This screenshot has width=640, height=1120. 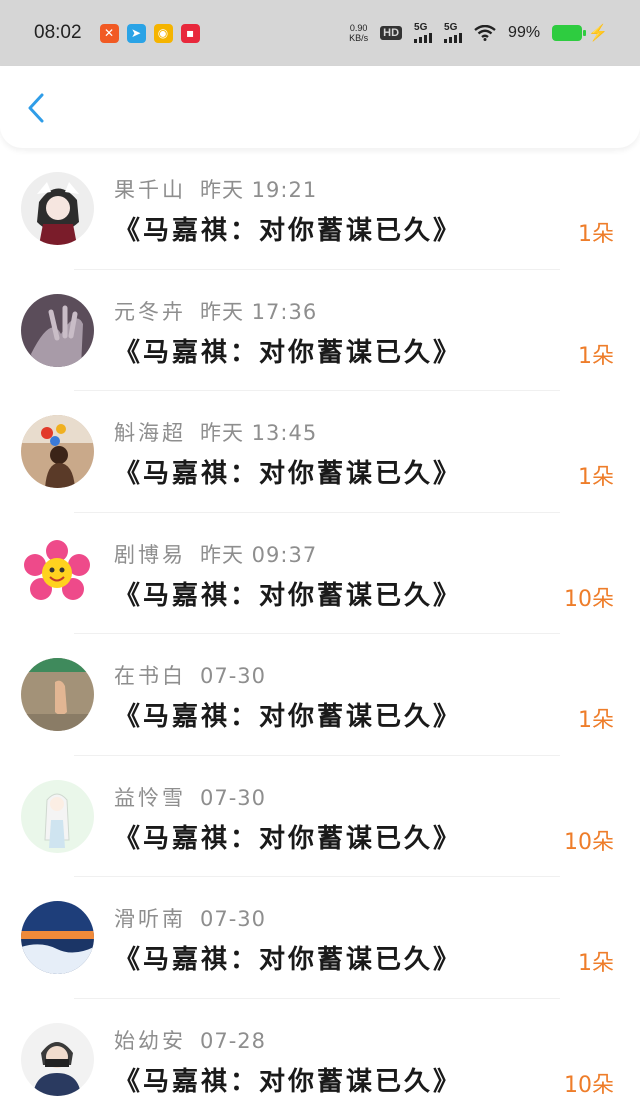 I want to click on list-item: 在书白 07-30 《马嘉祺：对你蓄谋已久》 1朵, so click(x=320, y=695).